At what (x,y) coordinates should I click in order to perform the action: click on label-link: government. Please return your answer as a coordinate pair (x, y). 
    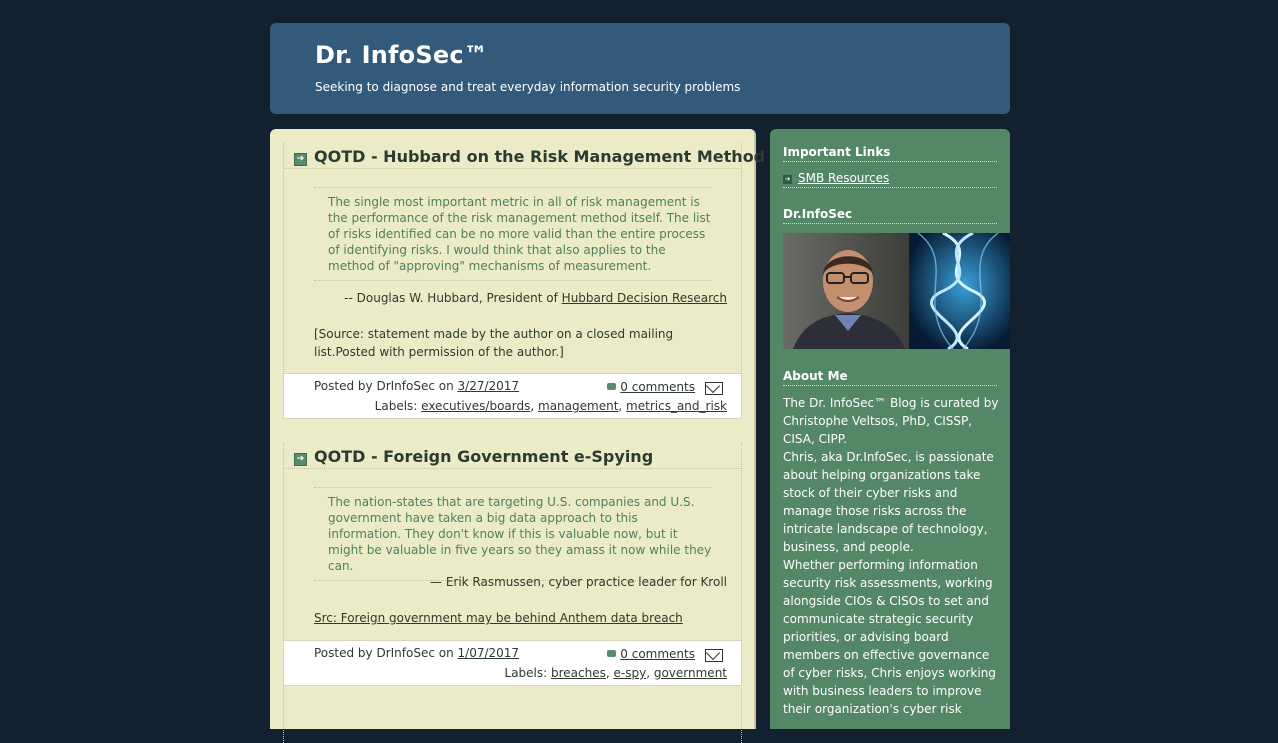
    Looking at the image, I should click on (690, 673).